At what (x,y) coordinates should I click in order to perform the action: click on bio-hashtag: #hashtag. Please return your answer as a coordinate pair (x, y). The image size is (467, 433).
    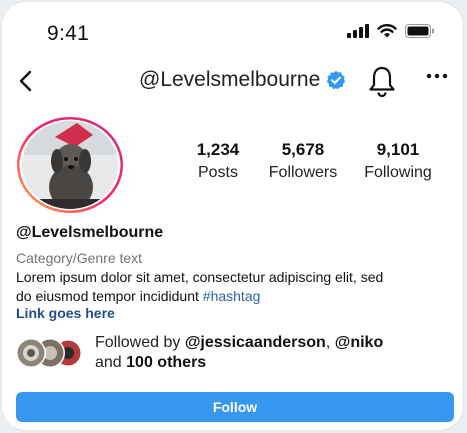
    Looking at the image, I should click on (232, 296).